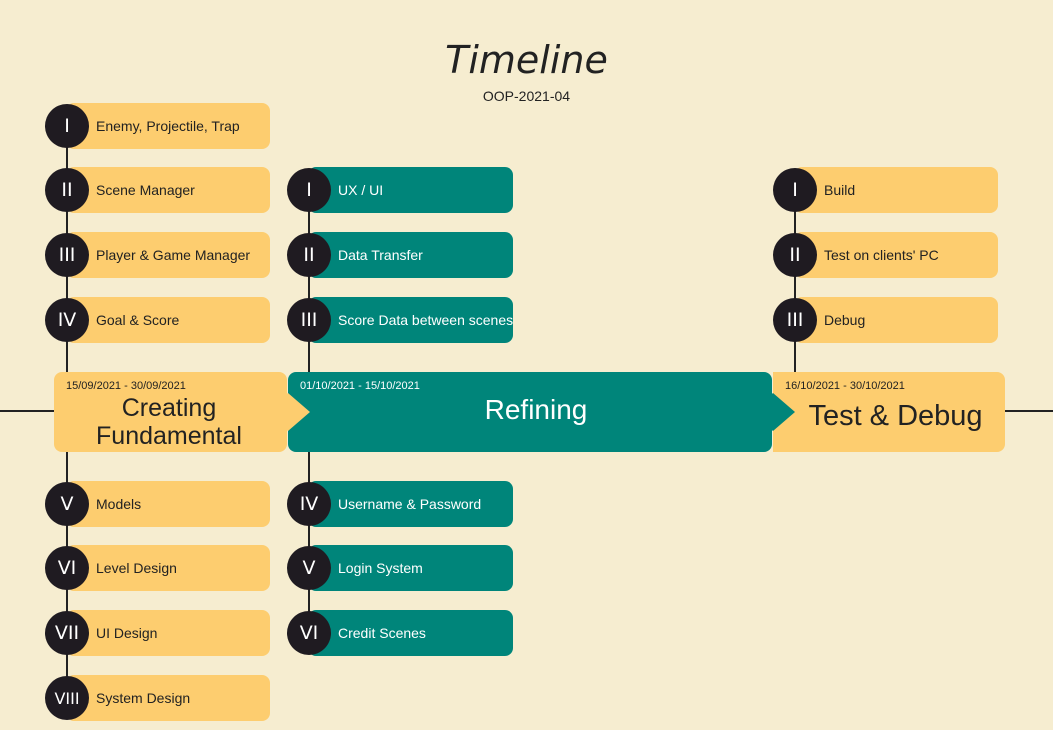  I want to click on task-label: Debug, so click(845, 320).